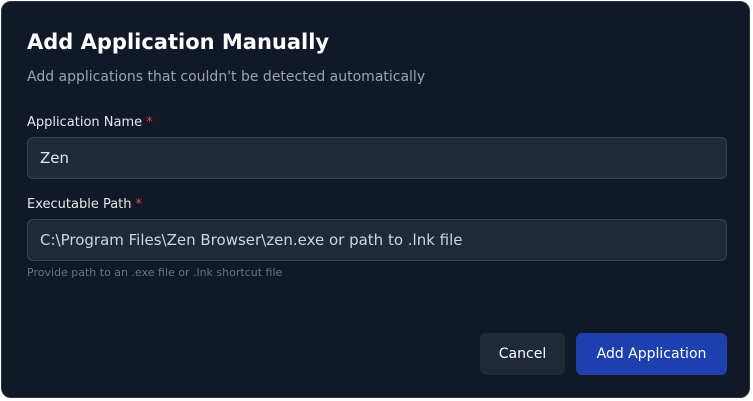  I want to click on cancel-button: Cancel, so click(522, 354).